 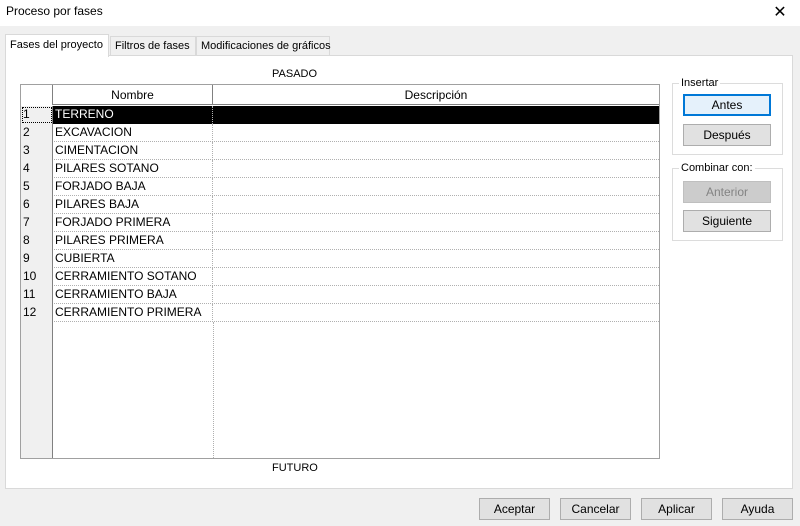 What do you see at coordinates (133, 115) in the screenshot?
I see `phase-name-cell: TERRENO` at bounding box center [133, 115].